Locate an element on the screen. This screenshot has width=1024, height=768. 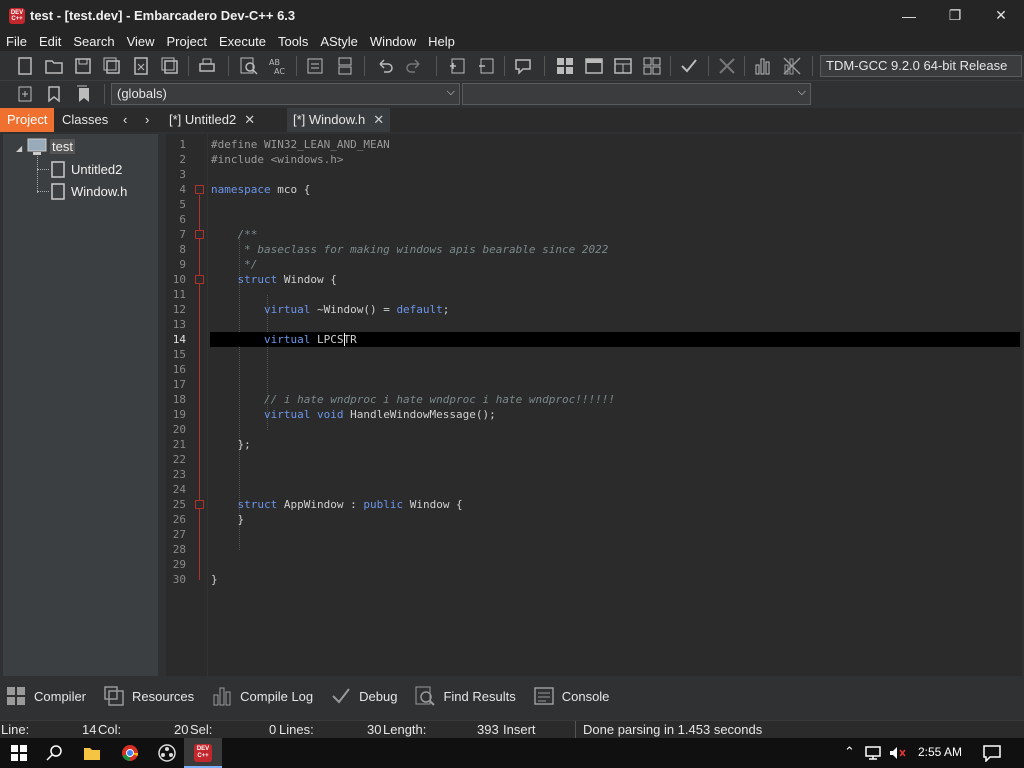
line-number: 13 is located at coordinates (179, 324).